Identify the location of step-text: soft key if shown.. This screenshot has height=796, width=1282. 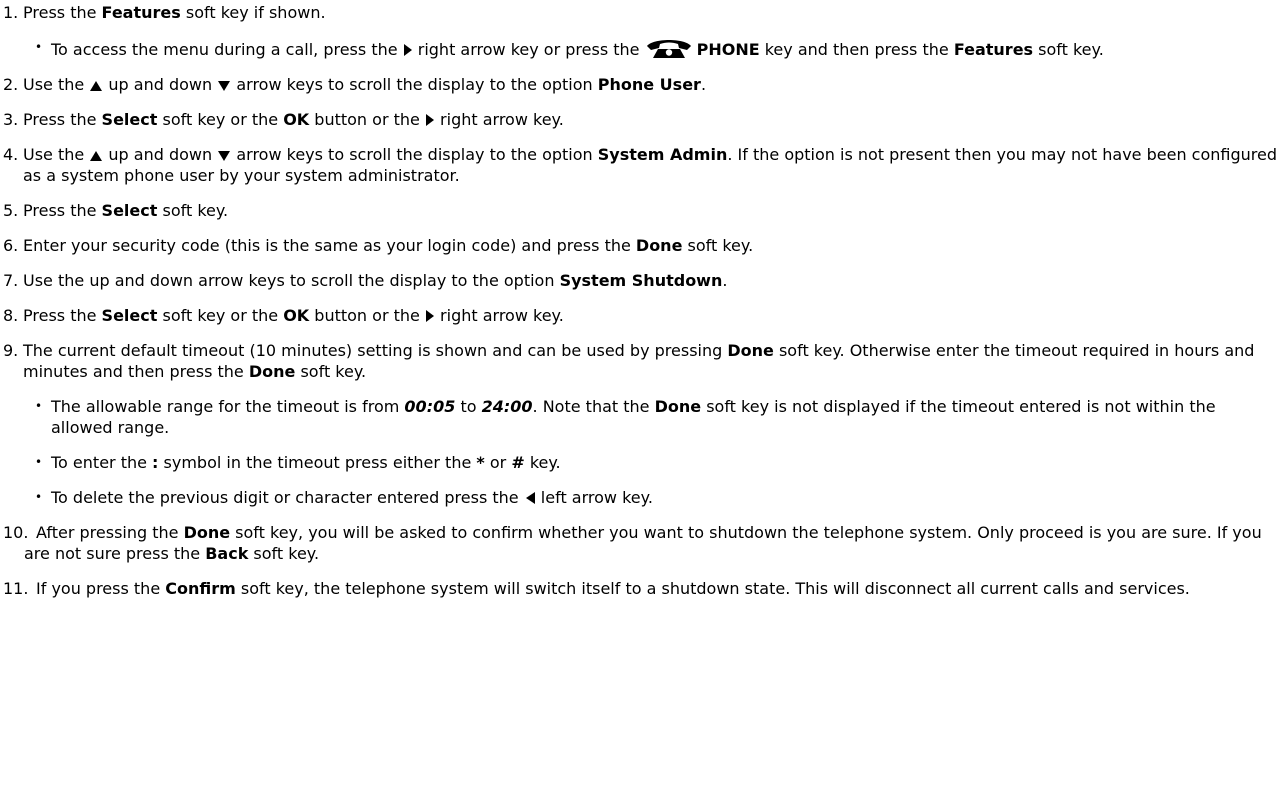
(253, 12).